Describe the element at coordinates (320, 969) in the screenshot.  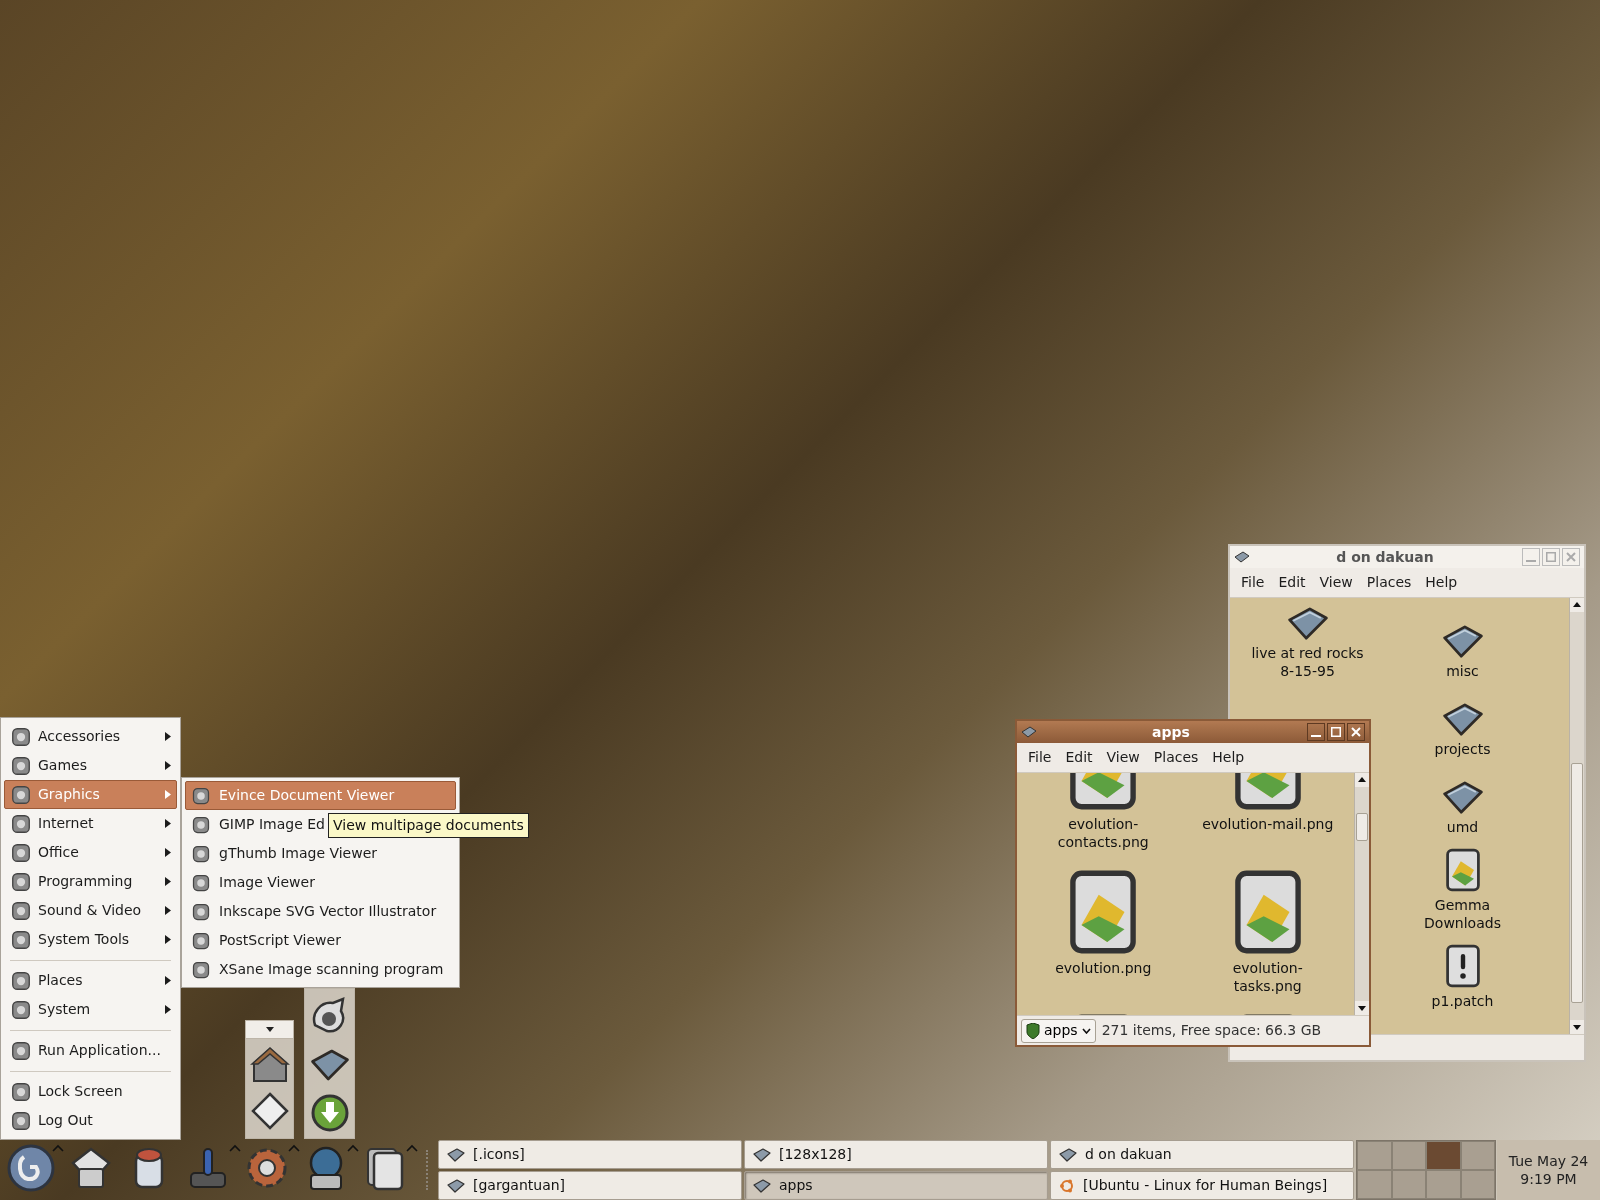
I see `menu-item: XSane Image scanning program` at that location.